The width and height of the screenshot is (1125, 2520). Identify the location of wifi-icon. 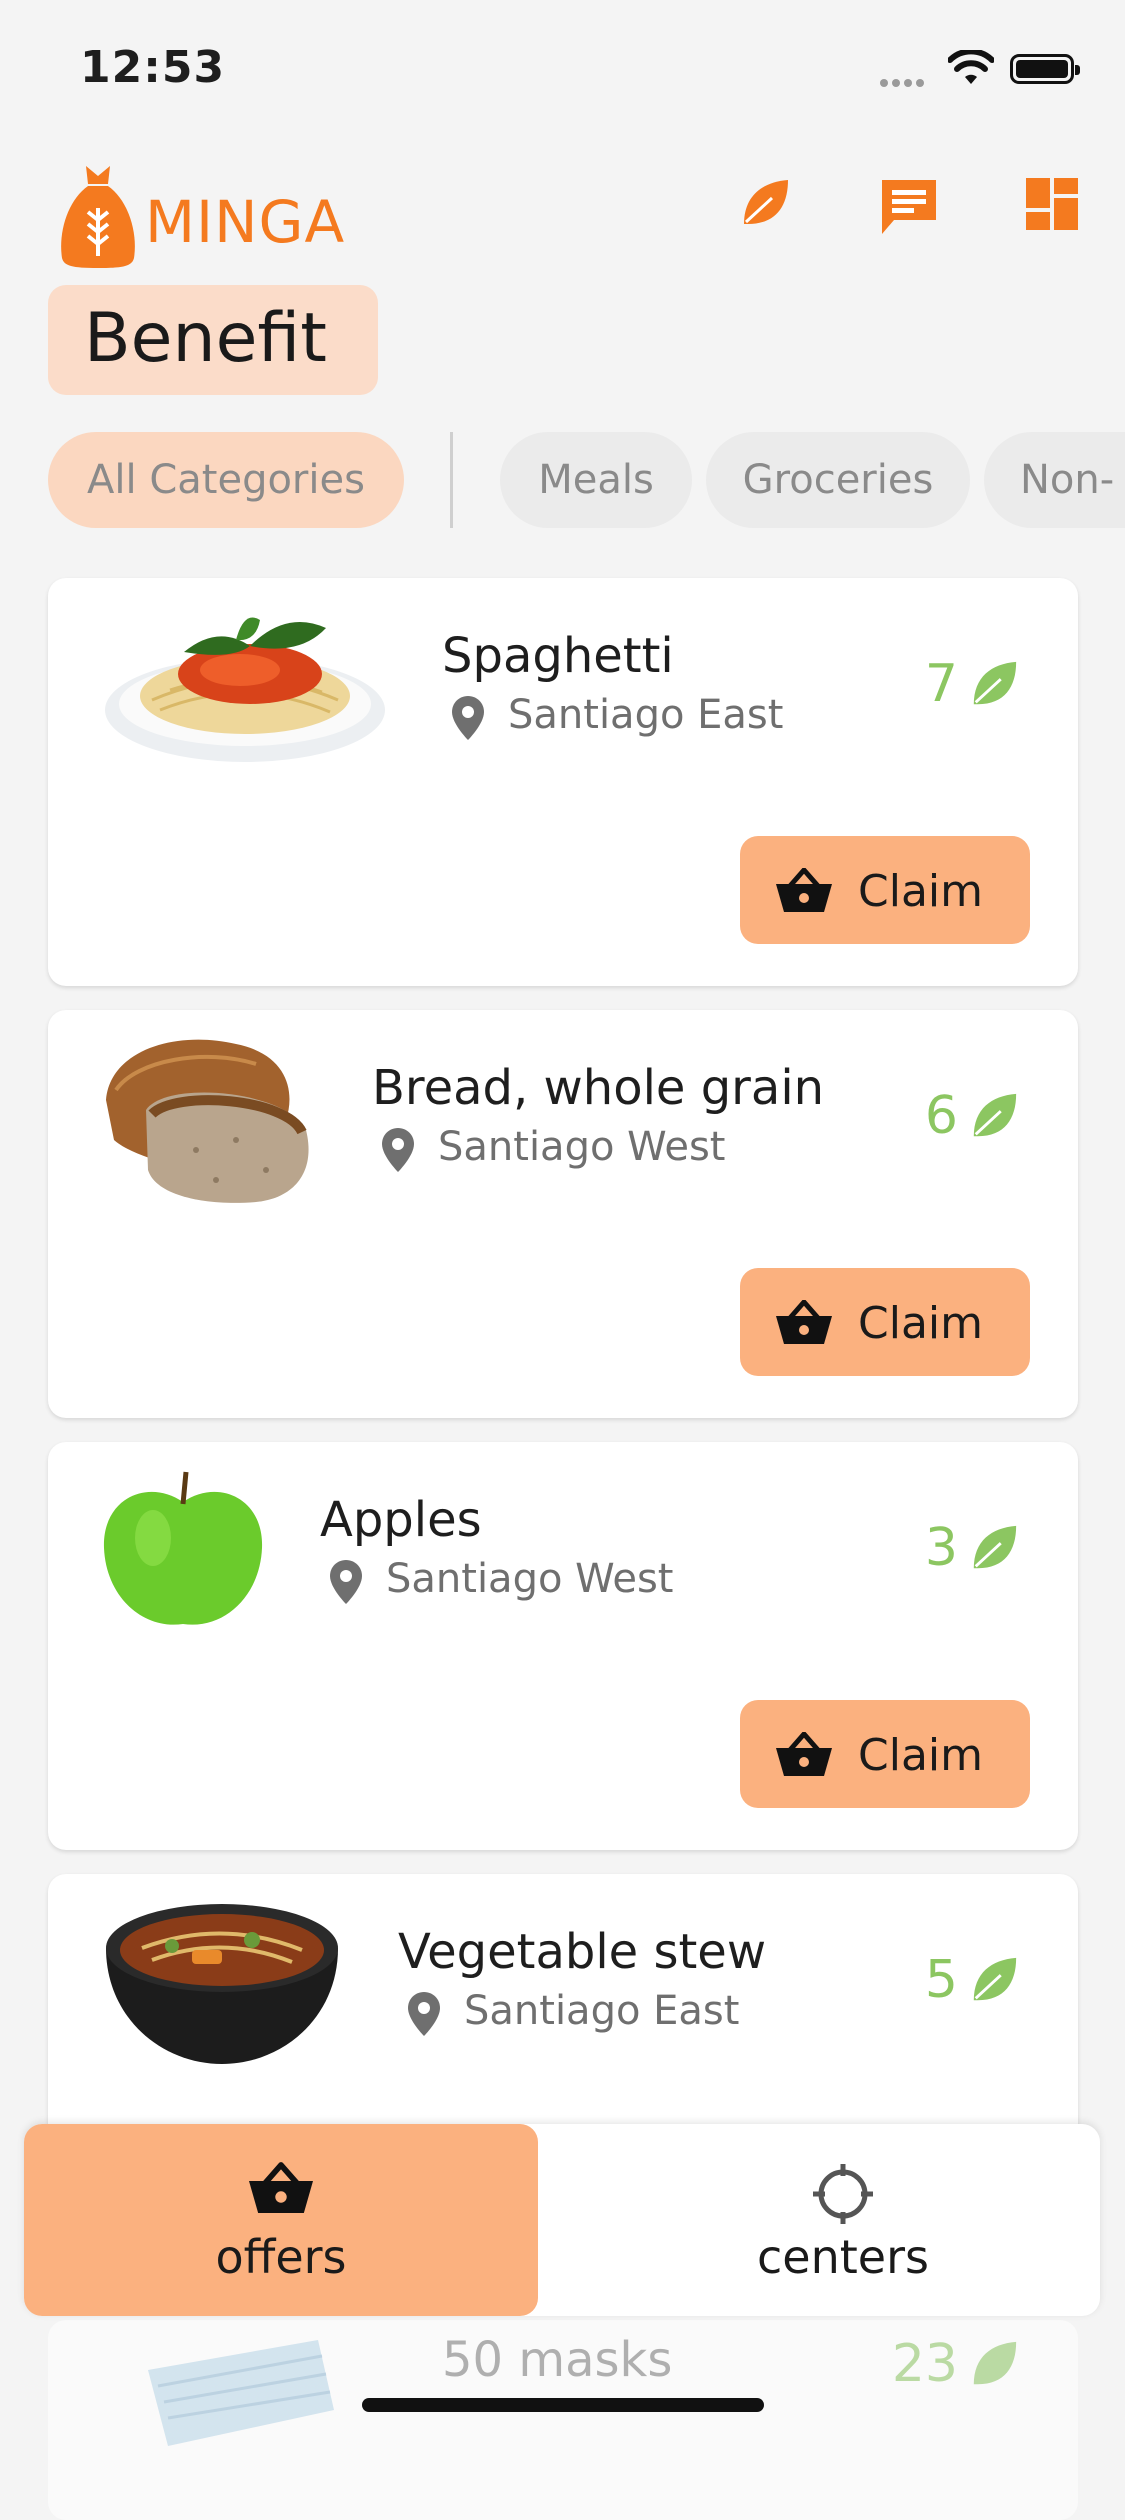
(971, 67).